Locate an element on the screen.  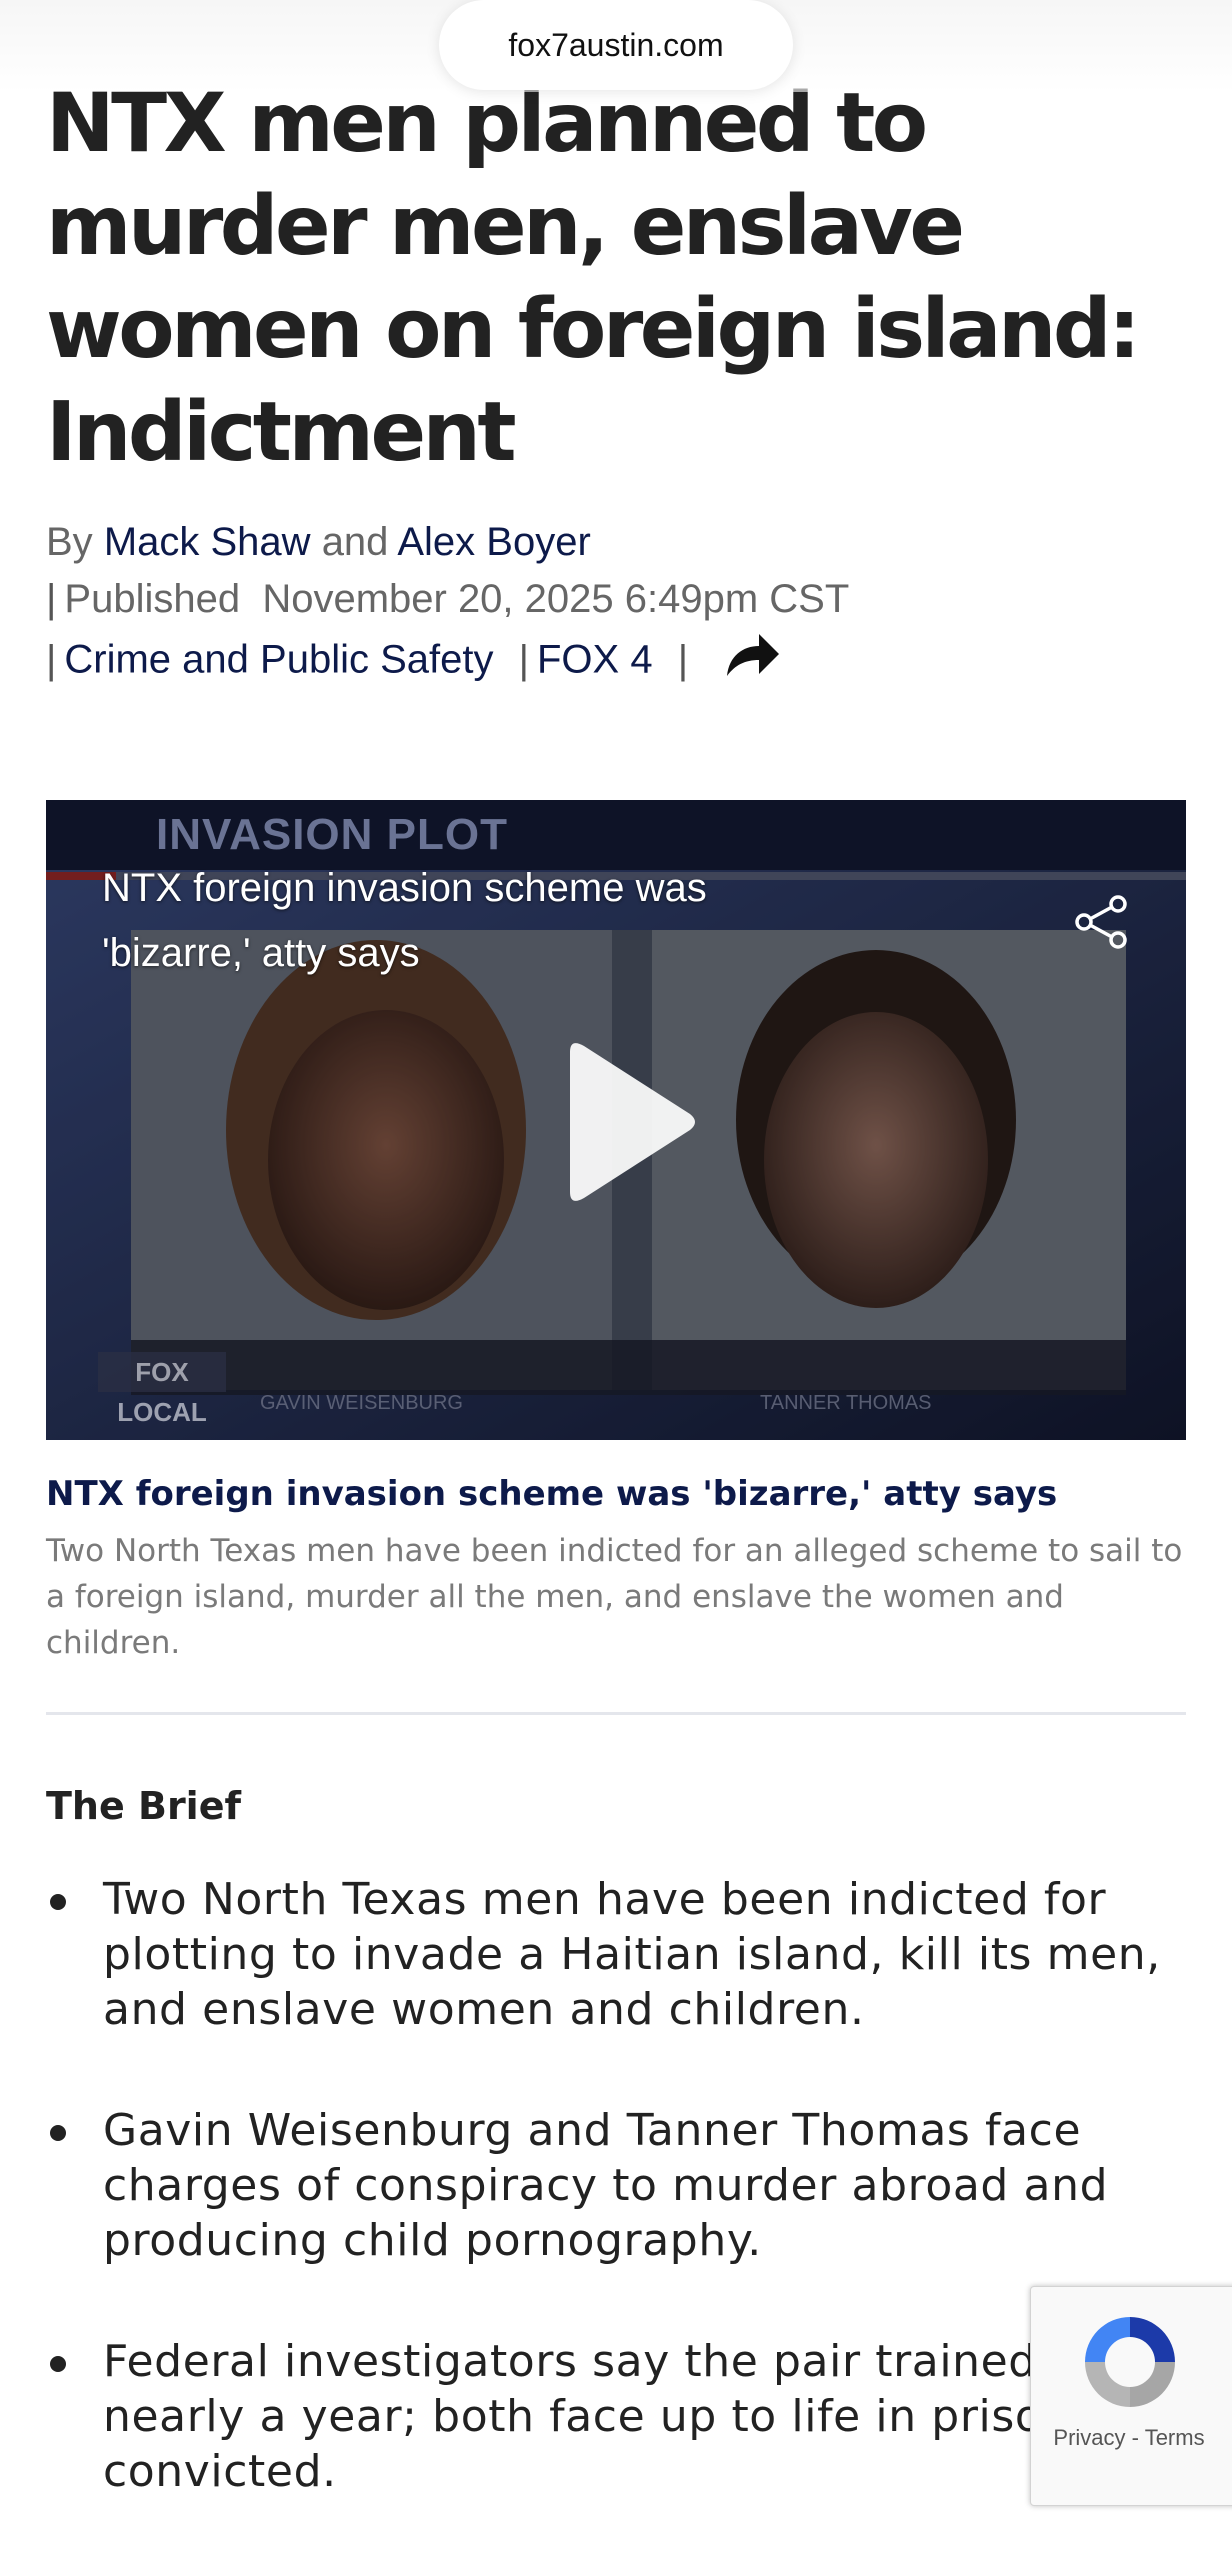
fox-local-logo: FOX LOCAL is located at coordinates (162, 1389).